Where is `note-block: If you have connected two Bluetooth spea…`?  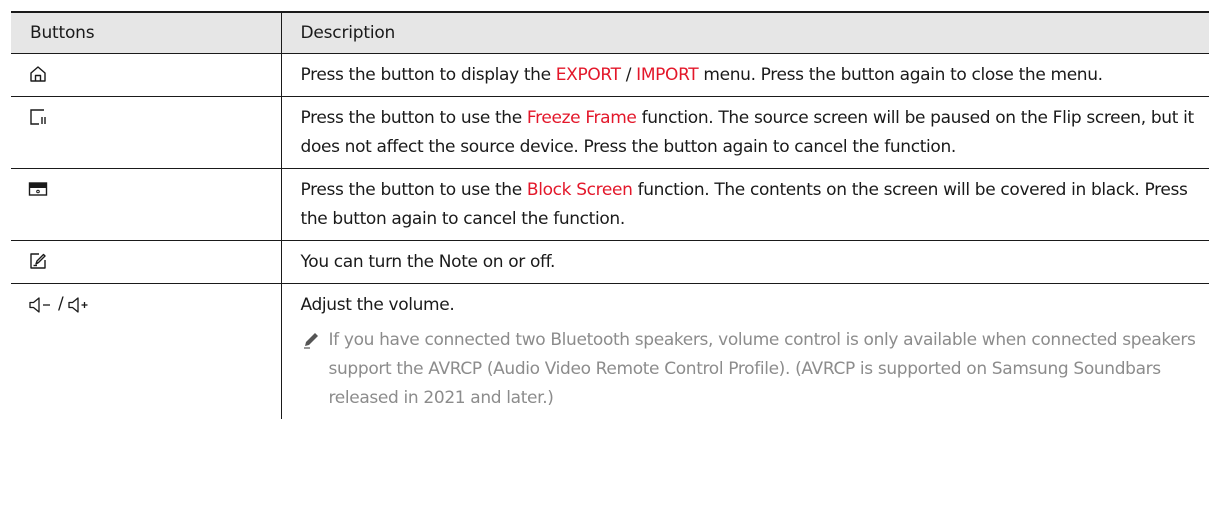
note-block: If you have connected two Bluetooth spea… is located at coordinates (751, 369).